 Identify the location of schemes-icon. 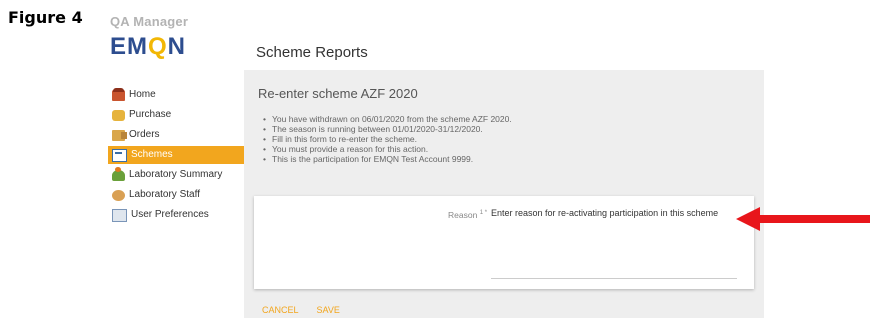
(119, 155).